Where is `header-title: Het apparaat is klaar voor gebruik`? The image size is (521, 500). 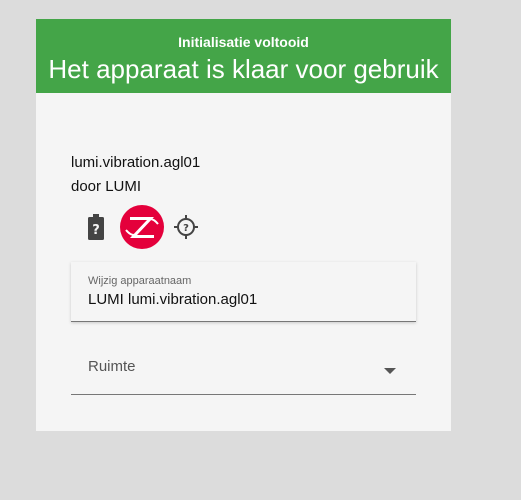 header-title: Het apparaat is klaar voor gebruik is located at coordinates (243, 69).